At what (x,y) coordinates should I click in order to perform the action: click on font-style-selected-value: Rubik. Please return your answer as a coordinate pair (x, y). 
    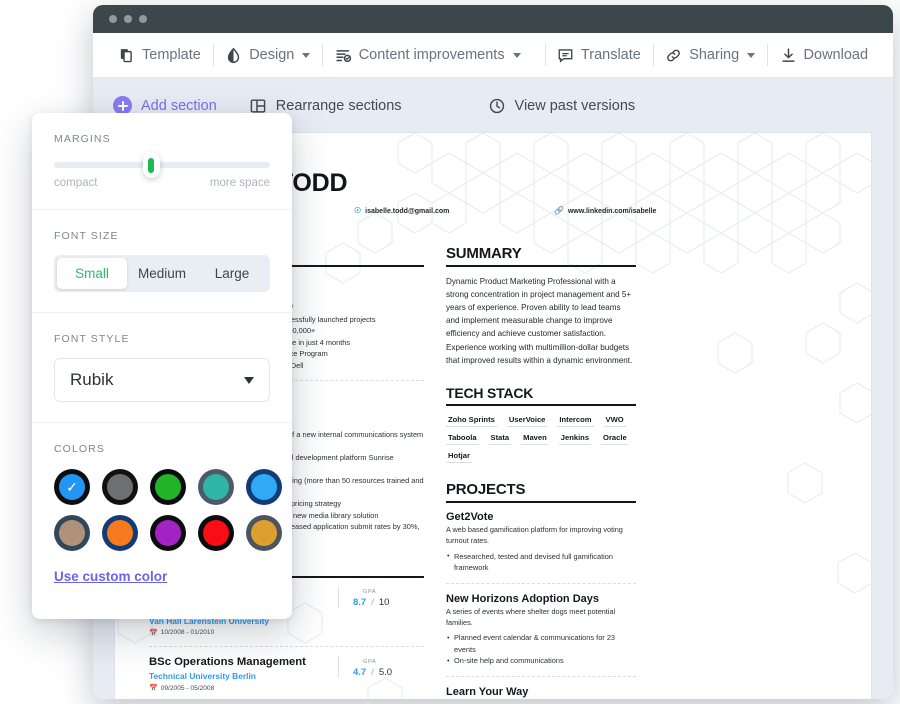
    Looking at the image, I should click on (92, 379).